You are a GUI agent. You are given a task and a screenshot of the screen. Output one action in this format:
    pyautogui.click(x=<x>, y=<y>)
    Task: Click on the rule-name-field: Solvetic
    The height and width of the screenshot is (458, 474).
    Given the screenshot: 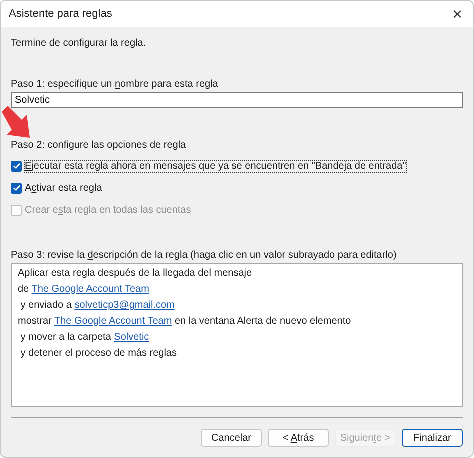 What is the action you would take?
    pyautogui.click(x=237, y=100)
    